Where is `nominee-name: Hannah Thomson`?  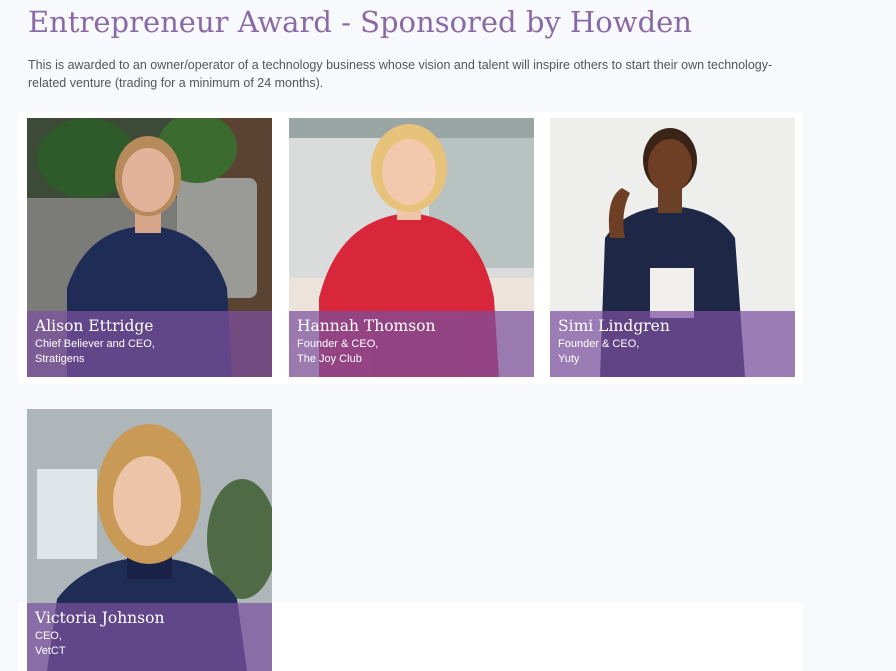 nominee-name: Hannah Thomson is located at coordinates (366, 326).